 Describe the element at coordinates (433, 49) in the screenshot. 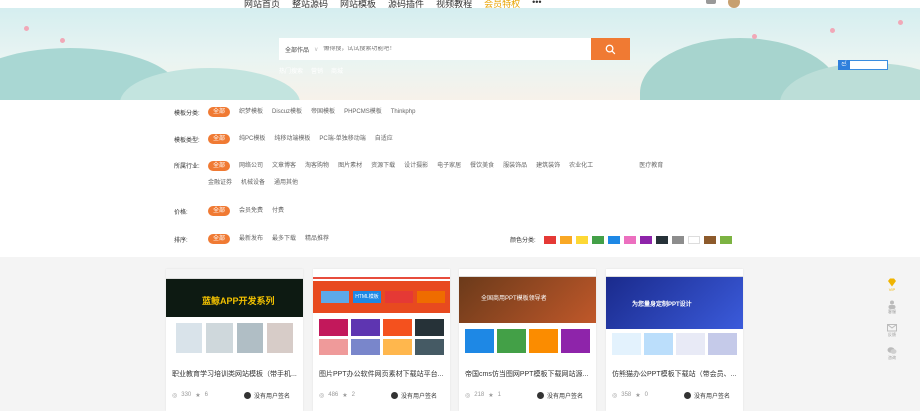

I see `search-input` at that location.